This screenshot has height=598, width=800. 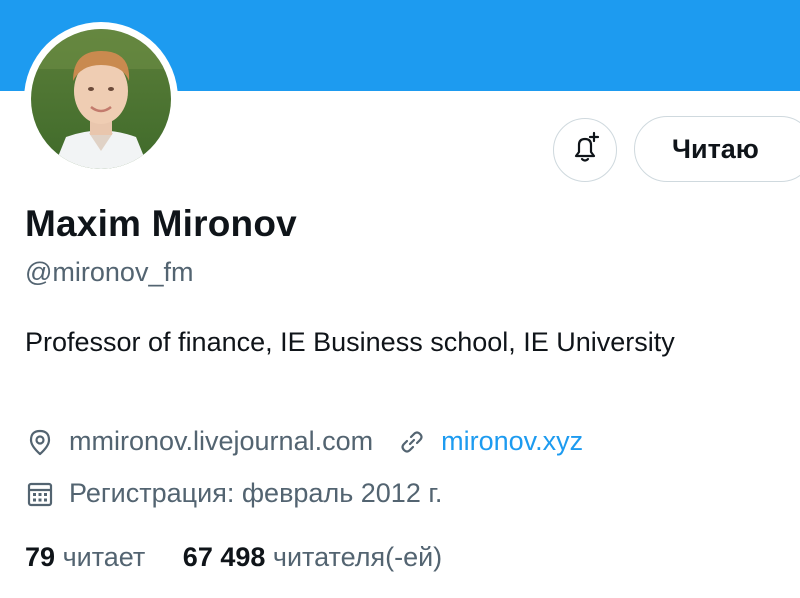 I want to click on link-icon, so click(x=412, y=442).